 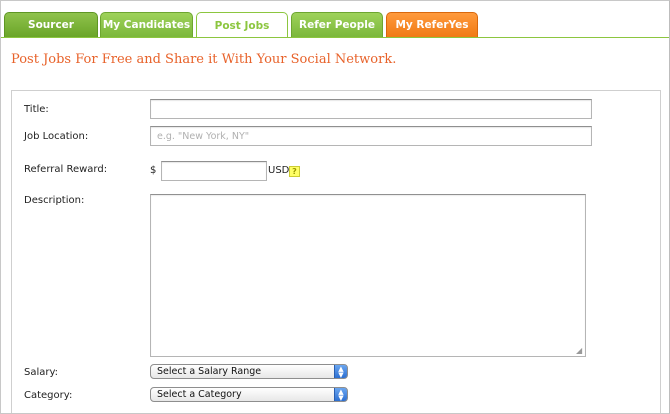 I want to click on help-icon: ?, so click(x=294, y=171).